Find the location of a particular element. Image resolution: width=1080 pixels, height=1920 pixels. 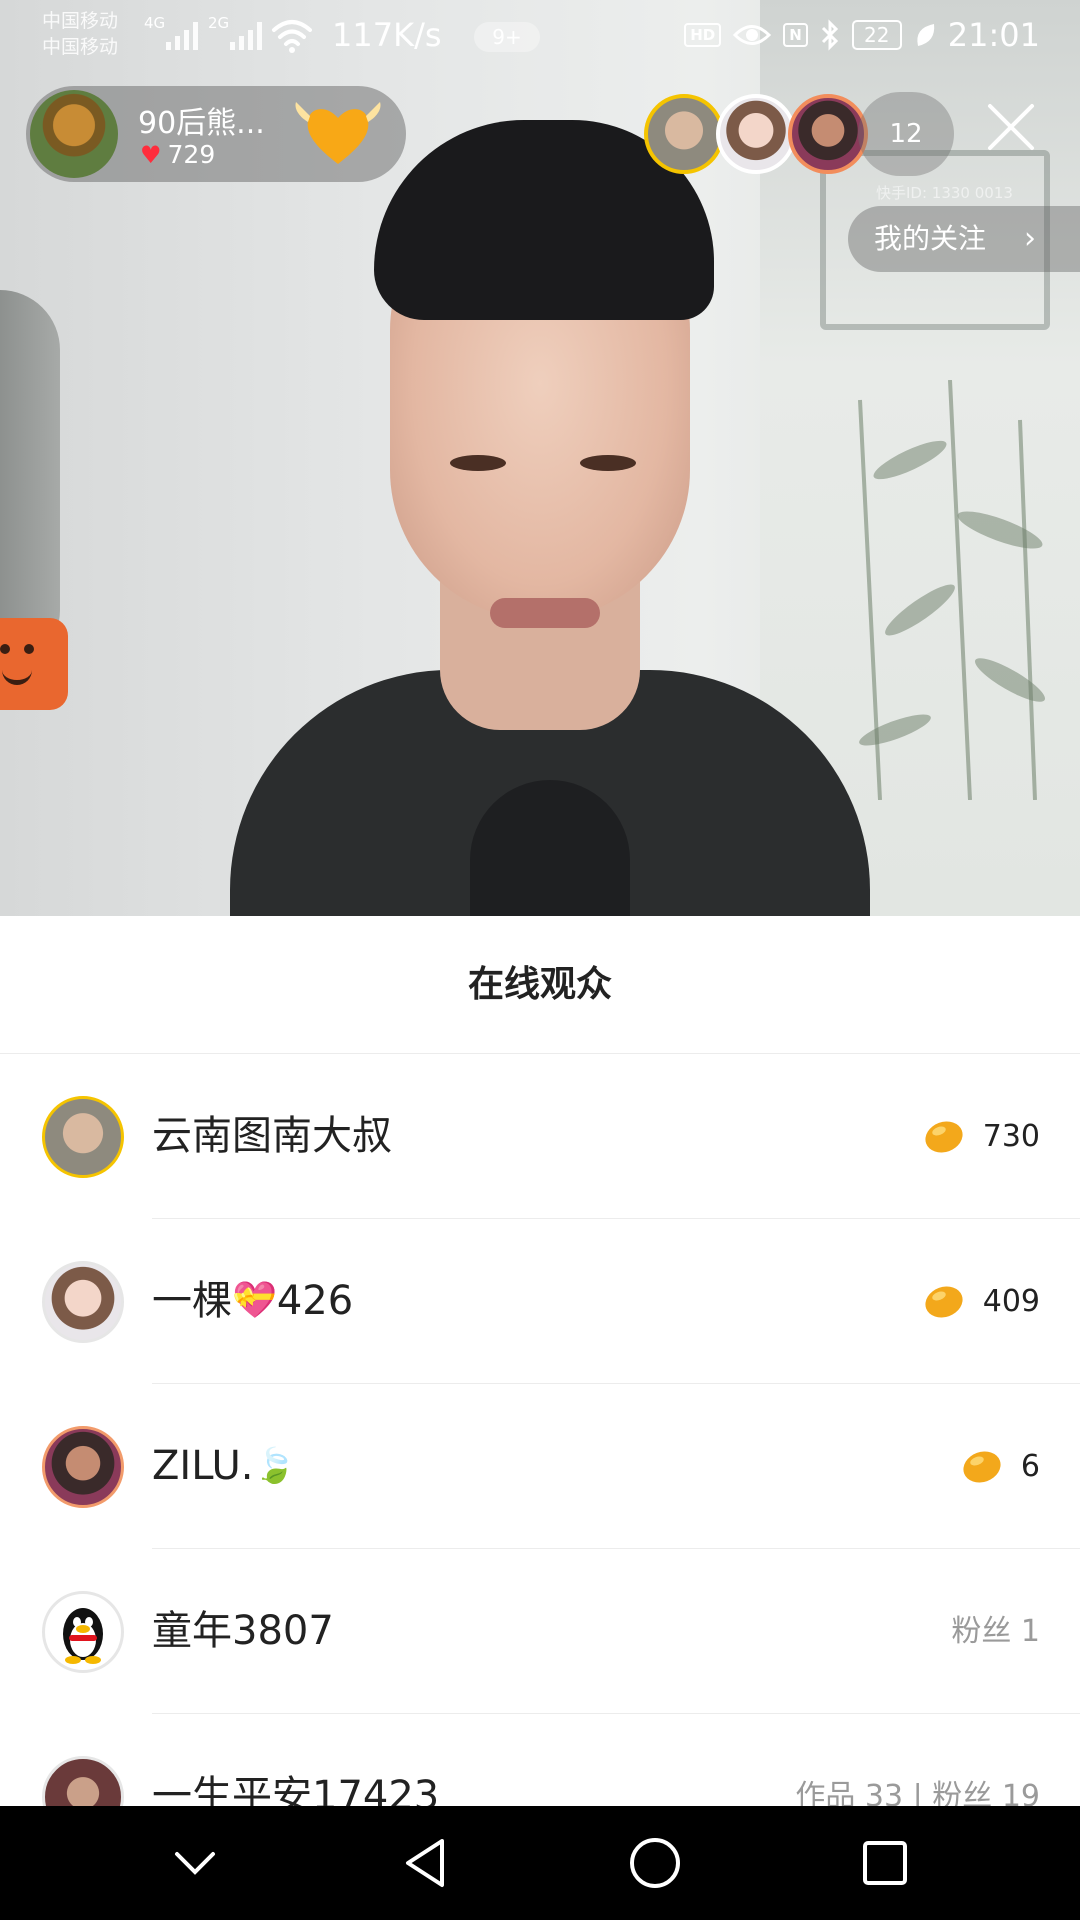

system-nav-bar is located at coordinates (540, 1863).